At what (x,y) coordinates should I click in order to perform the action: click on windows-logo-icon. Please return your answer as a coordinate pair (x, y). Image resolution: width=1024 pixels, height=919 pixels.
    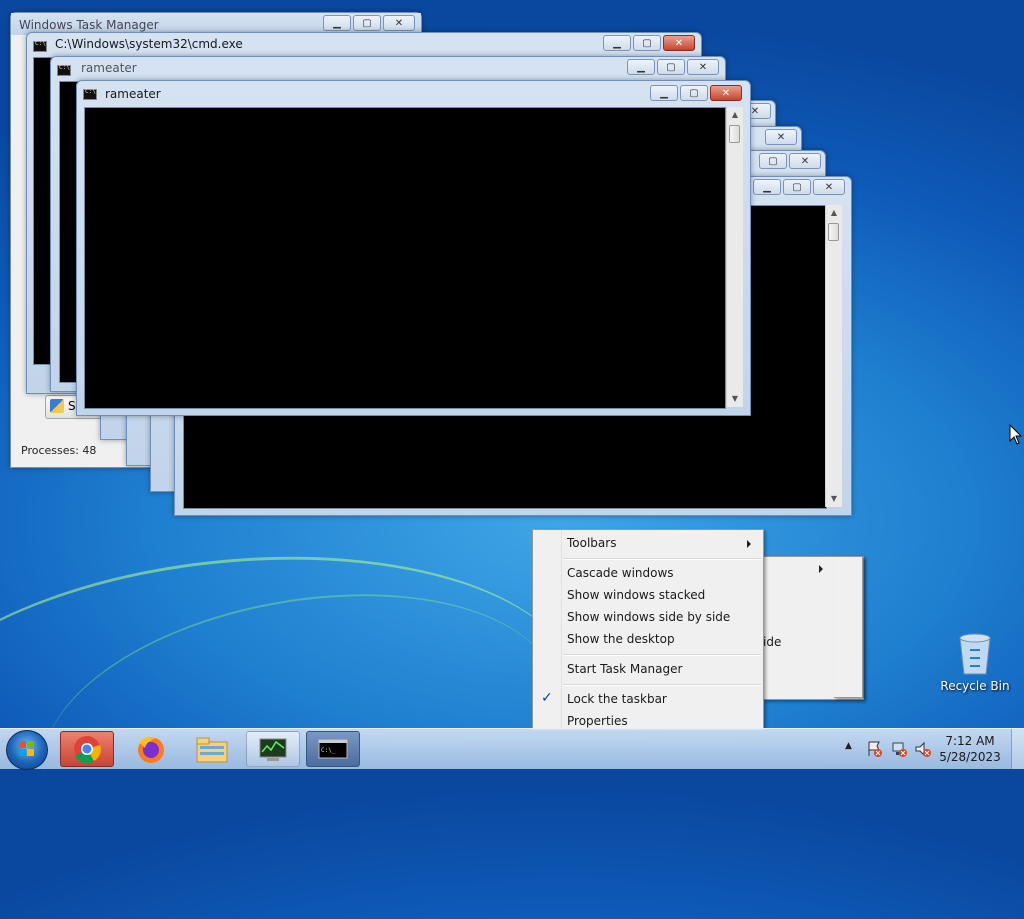
    Looking at the image, I should click on (26, 748).